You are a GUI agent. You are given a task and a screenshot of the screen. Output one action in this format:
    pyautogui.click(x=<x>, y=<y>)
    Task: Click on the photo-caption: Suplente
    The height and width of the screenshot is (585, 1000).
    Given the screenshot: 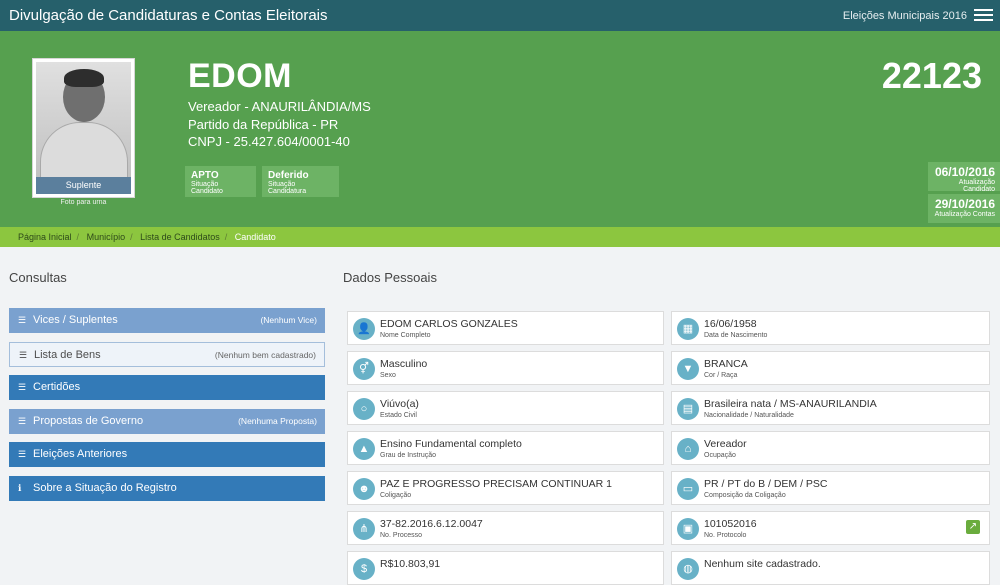 What is the action you would take?
    pyautogui.click(x=83, y=185)
    